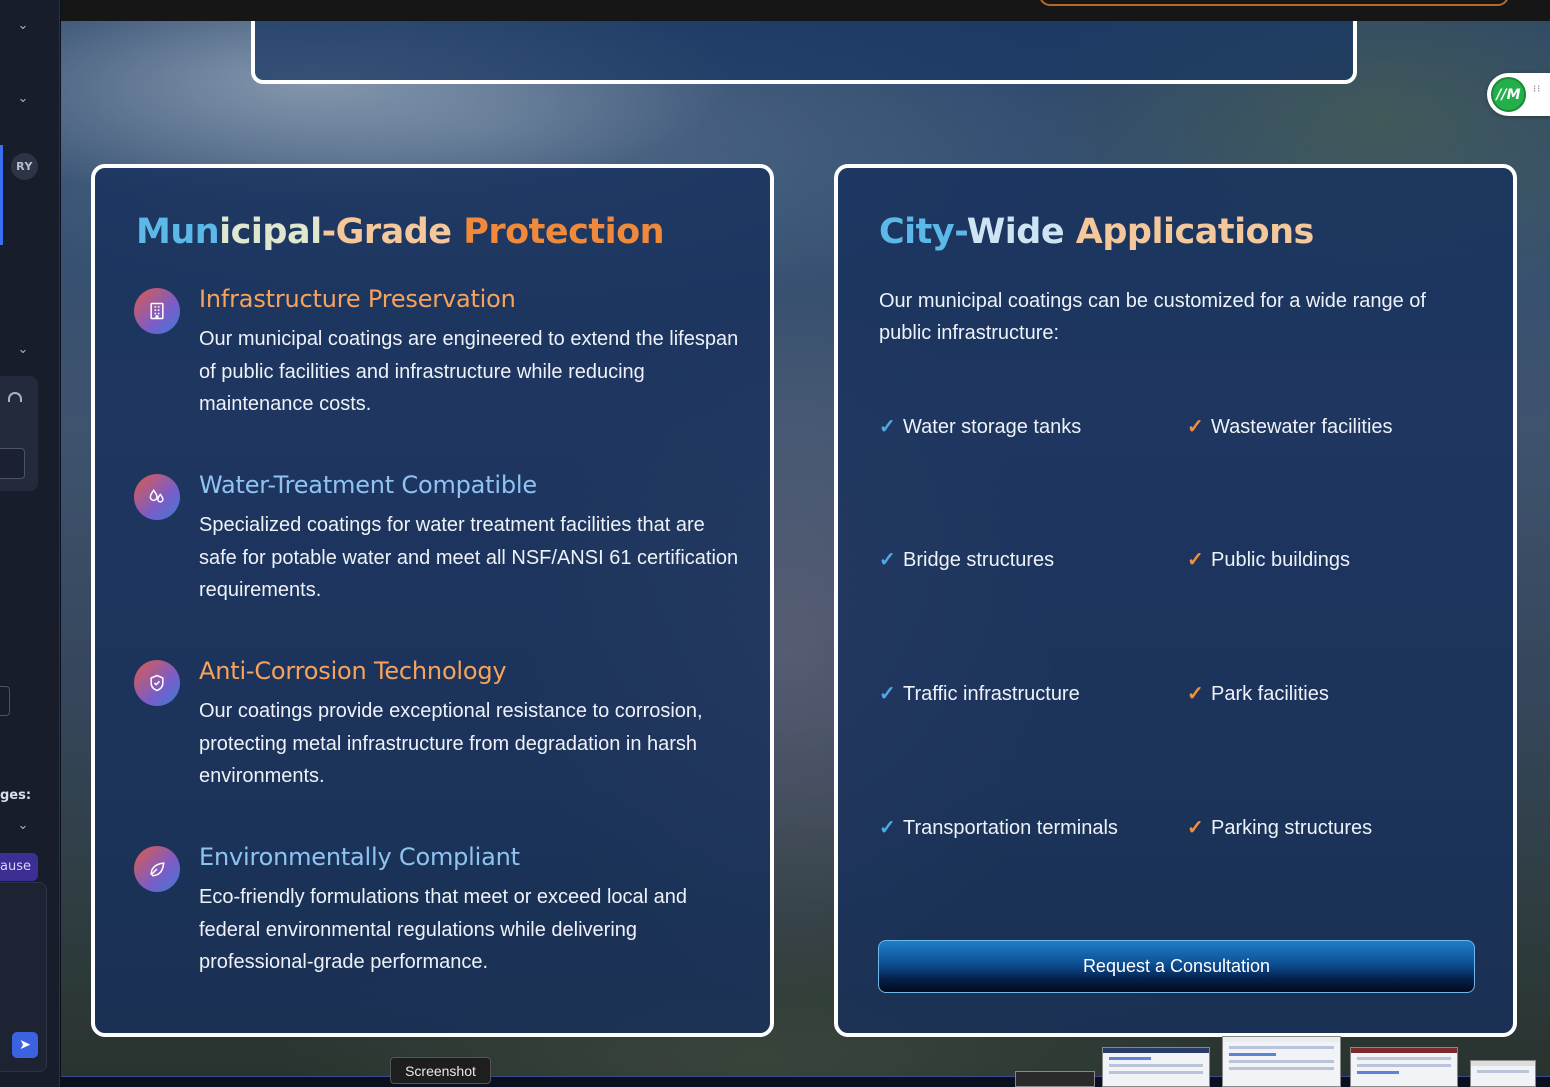 The image size is (1550, 1087). What do you see at coordinates (25, 1045) in the screenshot?
I see `send-icon: ➤` at bounding box center [25, 1045].